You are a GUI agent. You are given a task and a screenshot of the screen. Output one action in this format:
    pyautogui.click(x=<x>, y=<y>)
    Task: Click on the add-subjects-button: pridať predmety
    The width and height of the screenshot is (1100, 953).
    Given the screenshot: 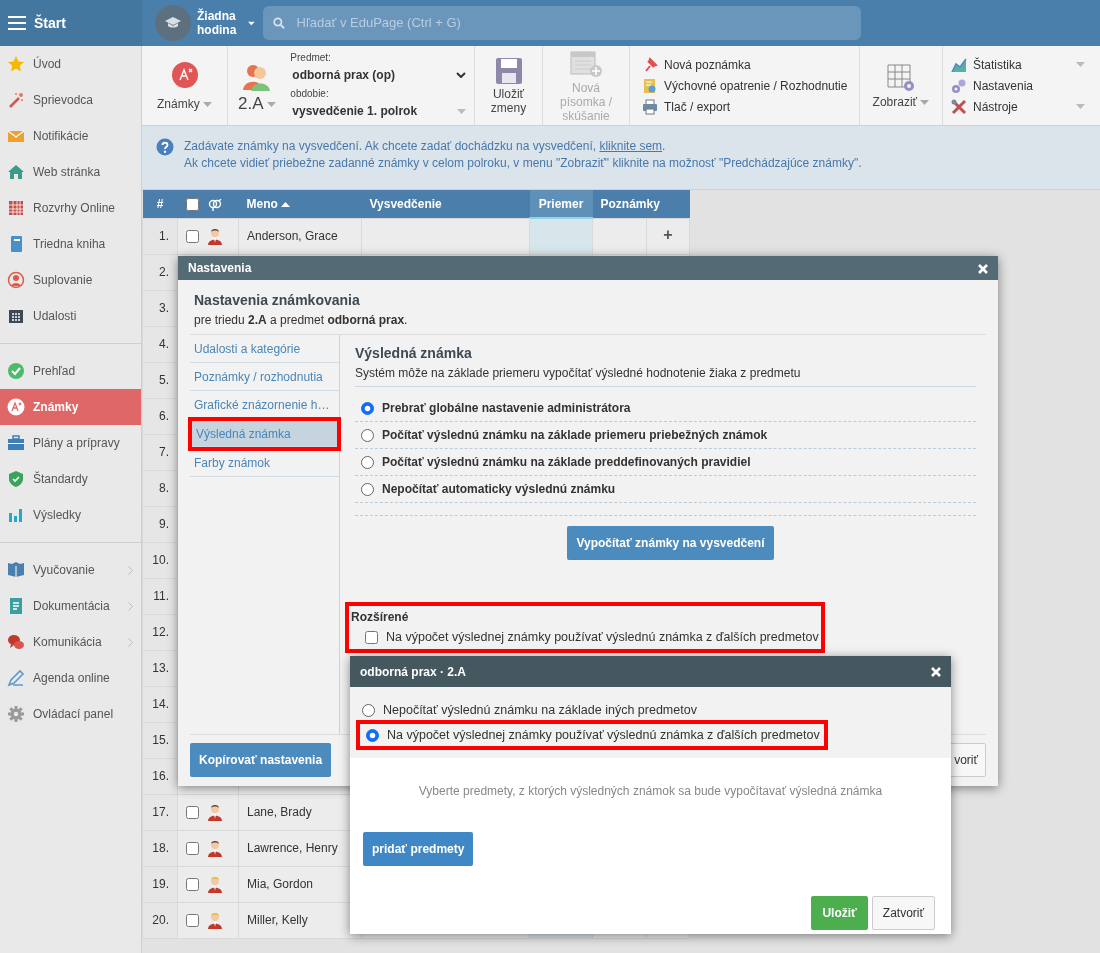 What is the action you would take?
    pyautogui.click(x=418, y=849)
    